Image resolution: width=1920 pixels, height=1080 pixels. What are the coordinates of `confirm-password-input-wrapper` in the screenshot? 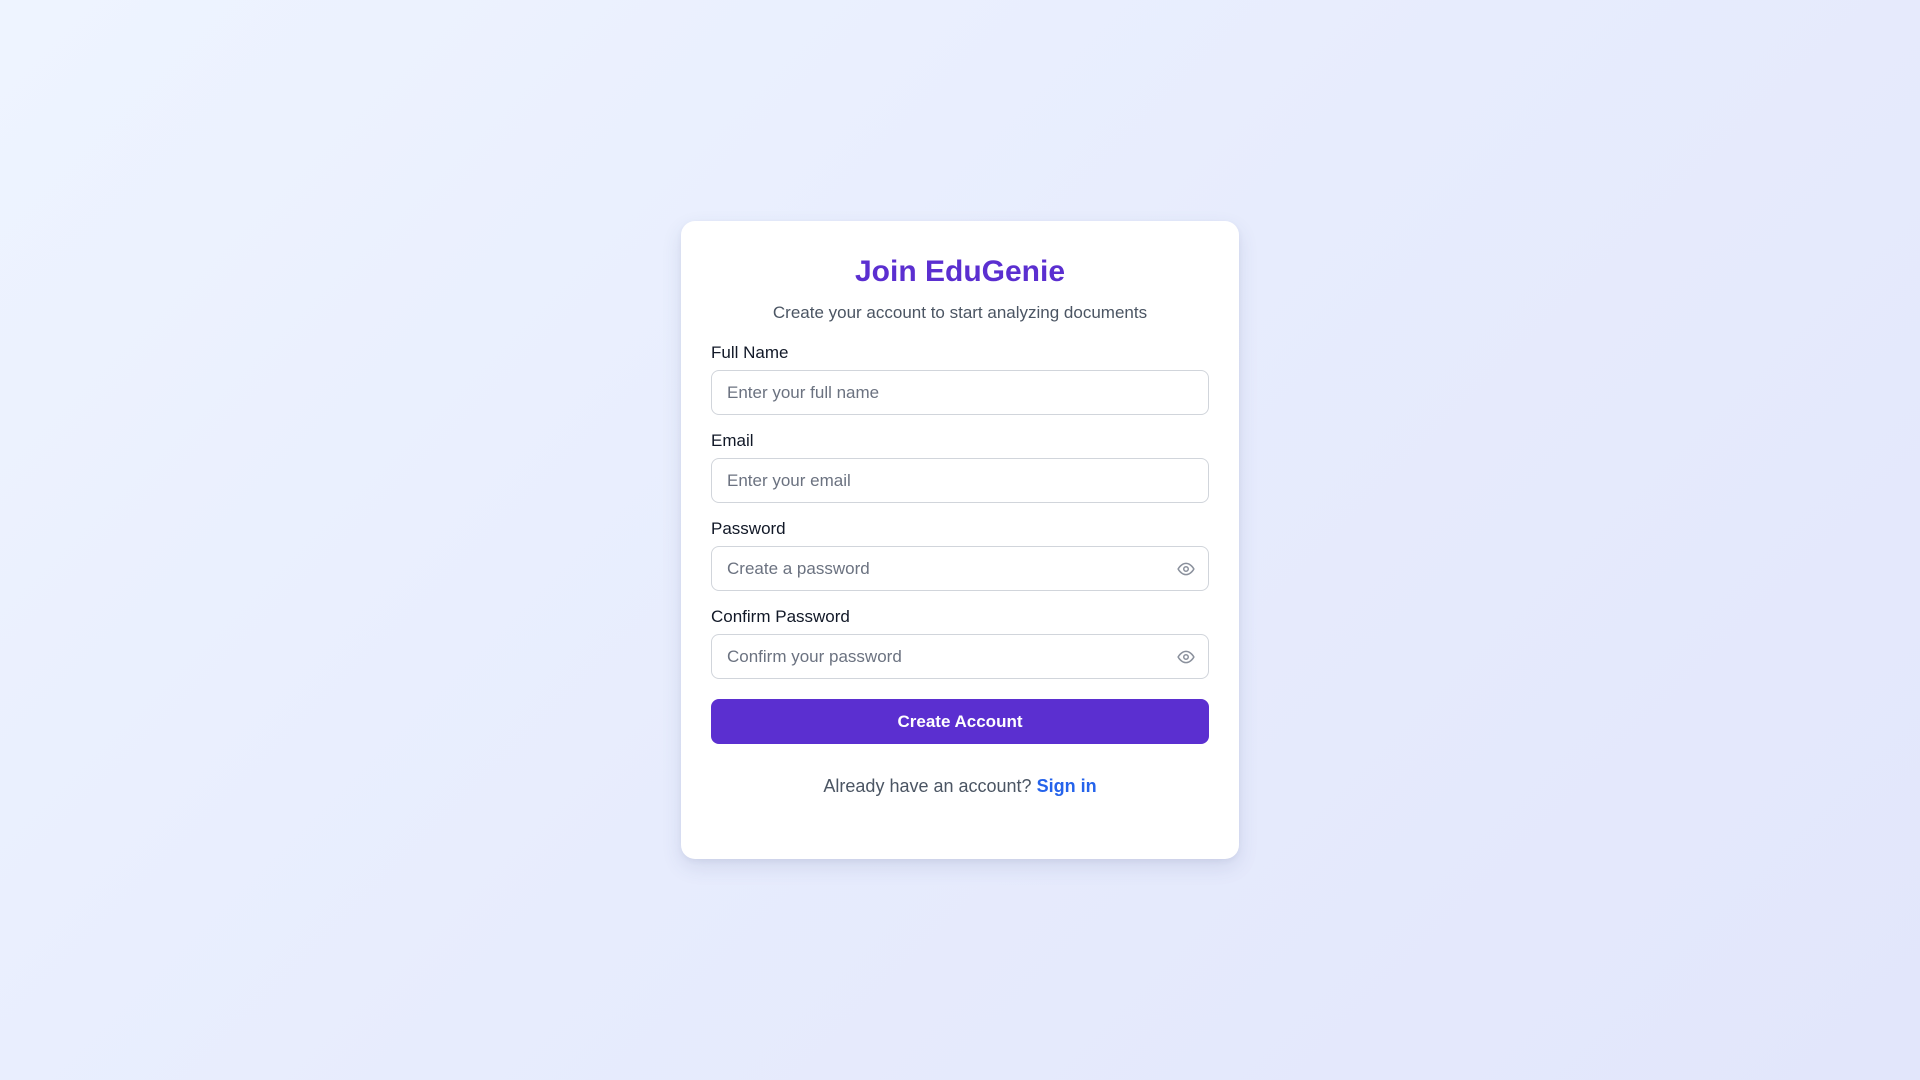 It's located at (960, 656).